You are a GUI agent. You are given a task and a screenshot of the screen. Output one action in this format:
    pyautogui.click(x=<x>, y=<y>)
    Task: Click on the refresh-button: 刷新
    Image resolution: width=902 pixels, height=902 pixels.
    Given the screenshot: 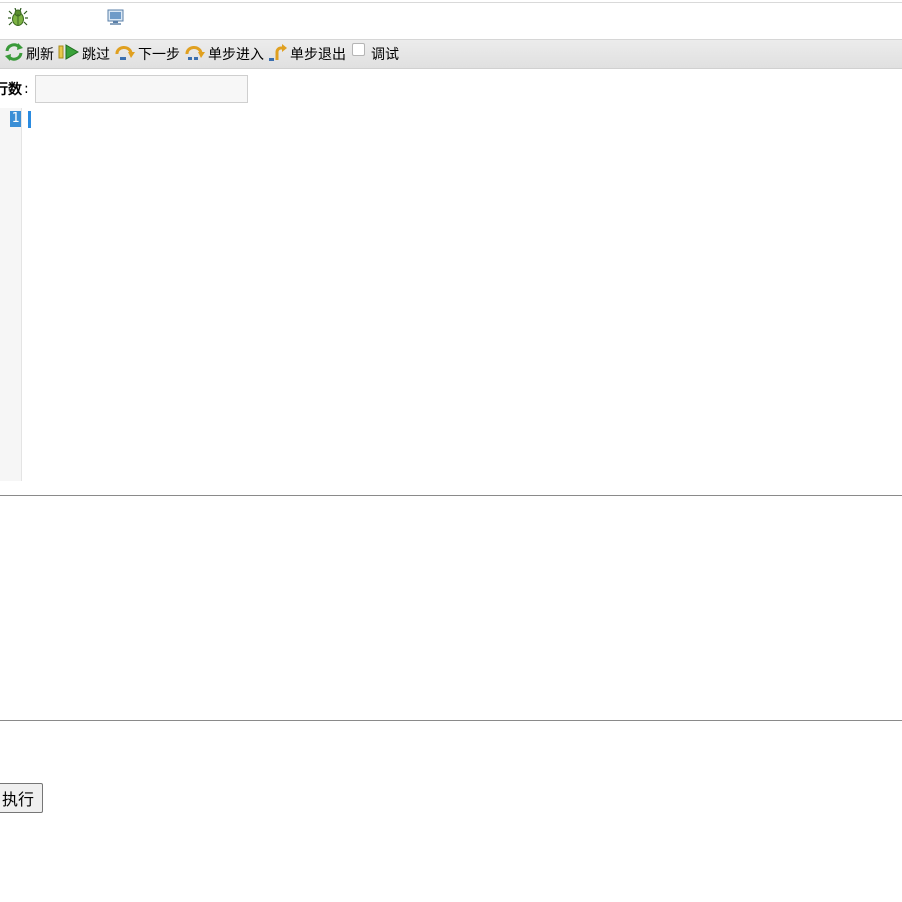 What is the action you would take?
    pyautogui.click(x=29, y=54)
    